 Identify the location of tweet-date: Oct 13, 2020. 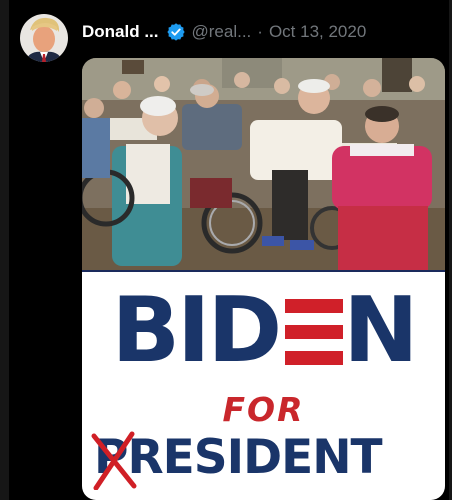
(317, 32).